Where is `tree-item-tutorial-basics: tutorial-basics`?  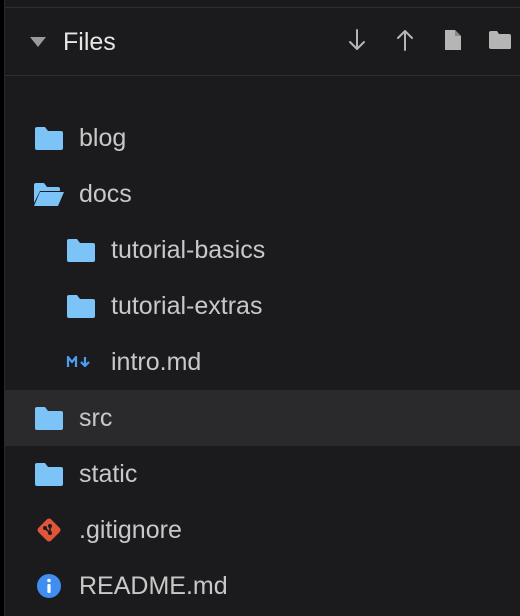 tree-item-tutorial-basics: tutorial-basics is located at coordinates (262, 250).